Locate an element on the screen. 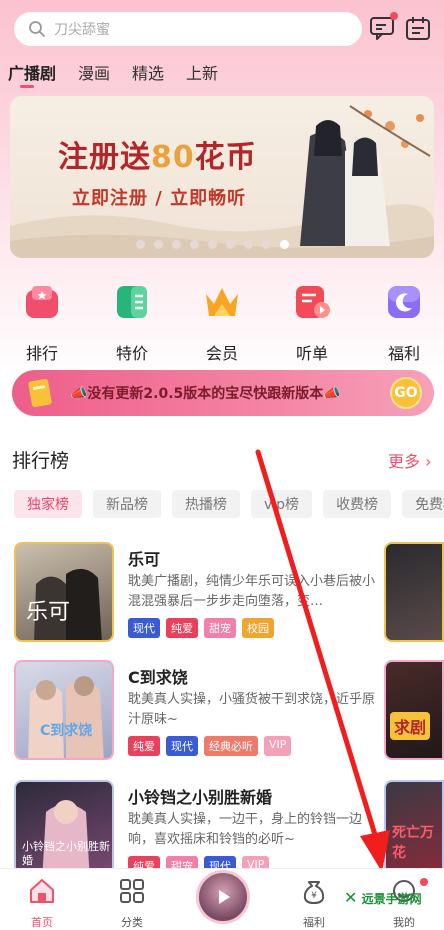 This screenshot has width=444, height=930. item-description: 耽美真人实操，小骚货被干到求饶，近乎原汁原味~ is located at coordinates (252, 709).